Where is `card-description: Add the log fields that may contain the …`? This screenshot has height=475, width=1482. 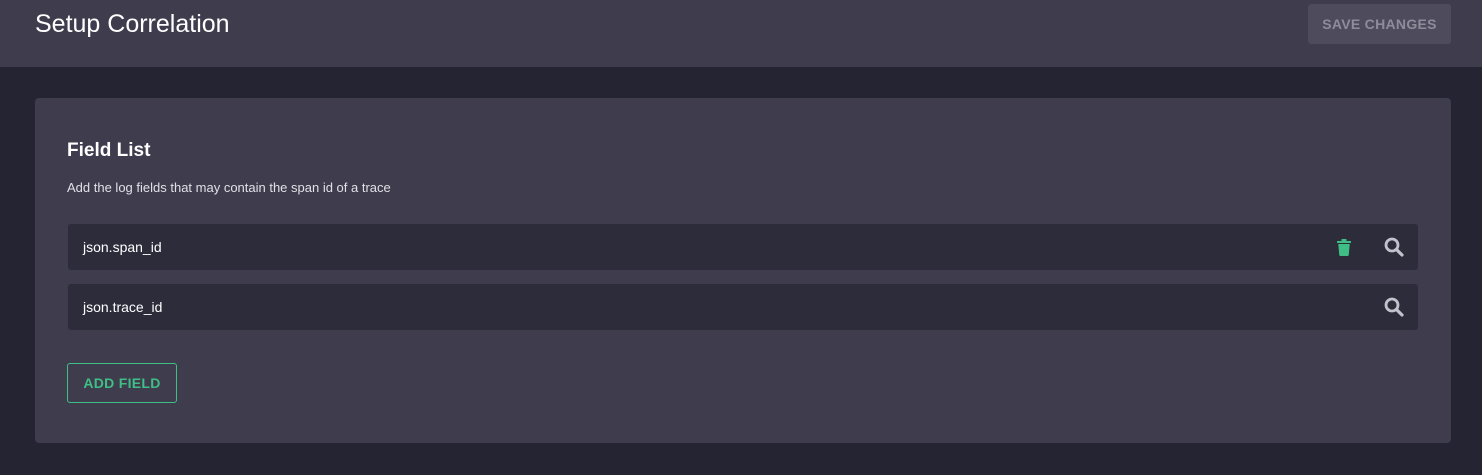
card-description: Add the log fields that may contain the … is located at coordinates (229, 187).